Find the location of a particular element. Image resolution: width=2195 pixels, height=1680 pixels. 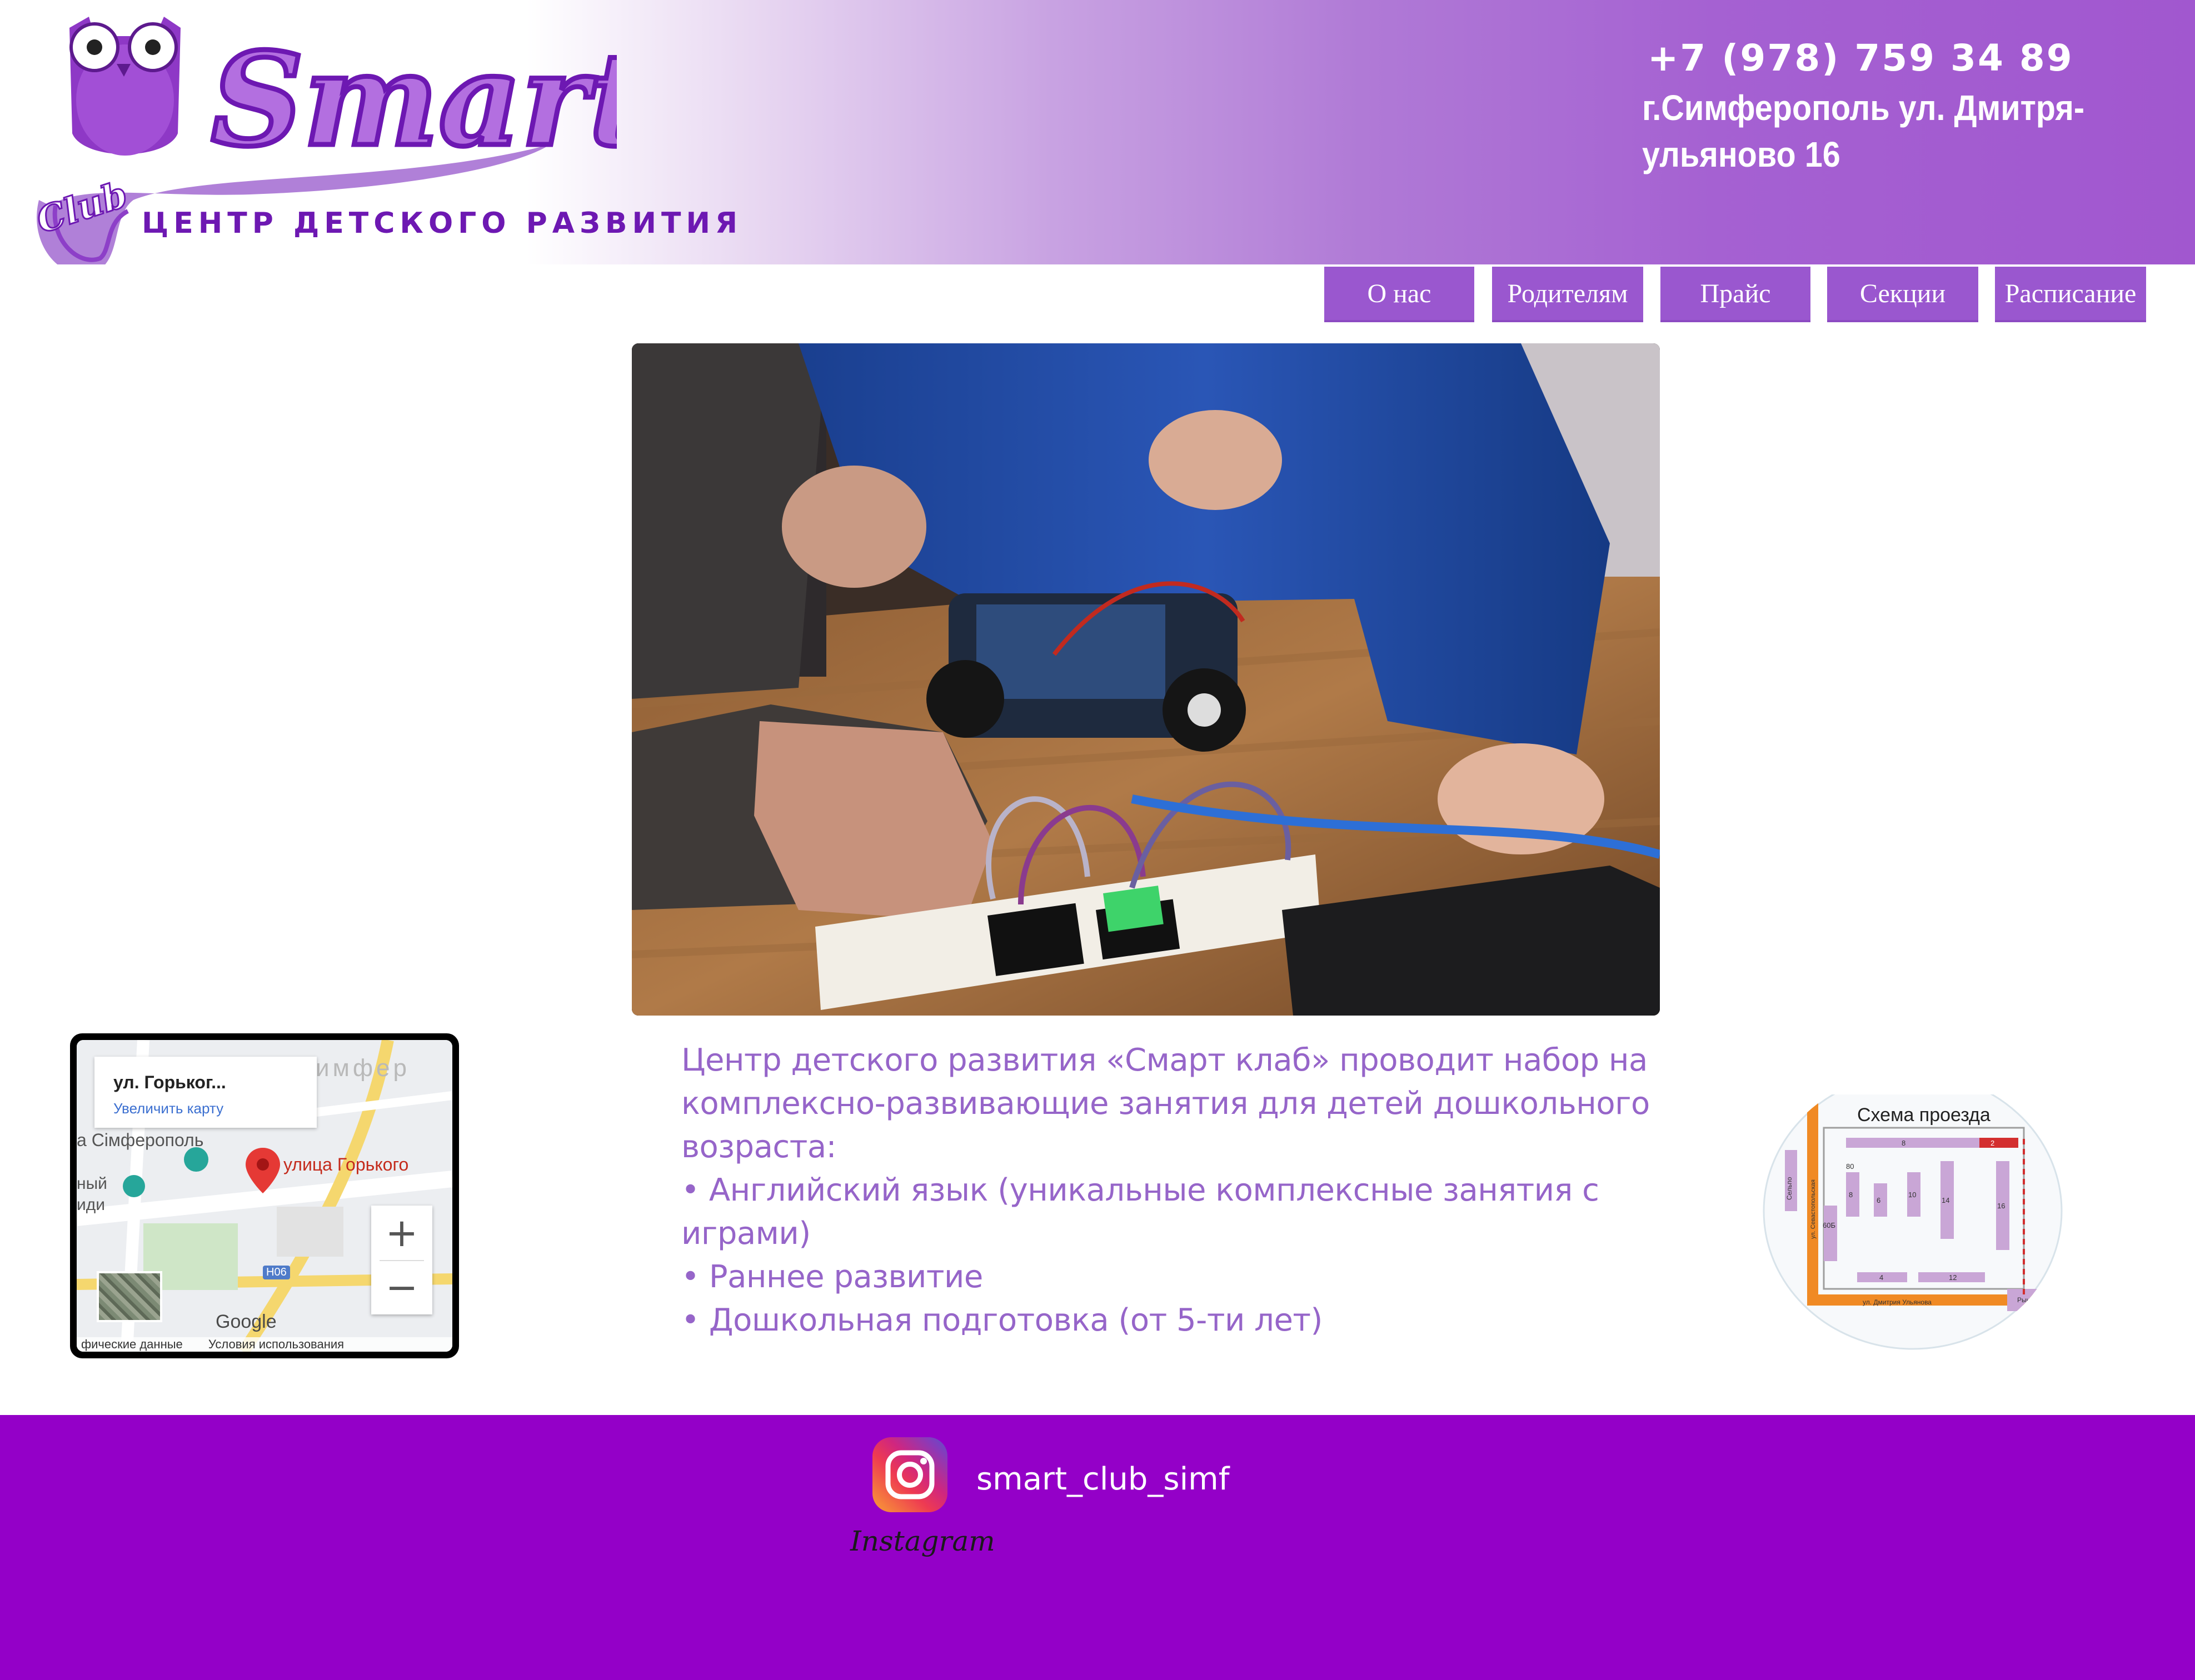

scheme-street-vertical: ул. Севастопольская is located at coordinates (1813, 1209).